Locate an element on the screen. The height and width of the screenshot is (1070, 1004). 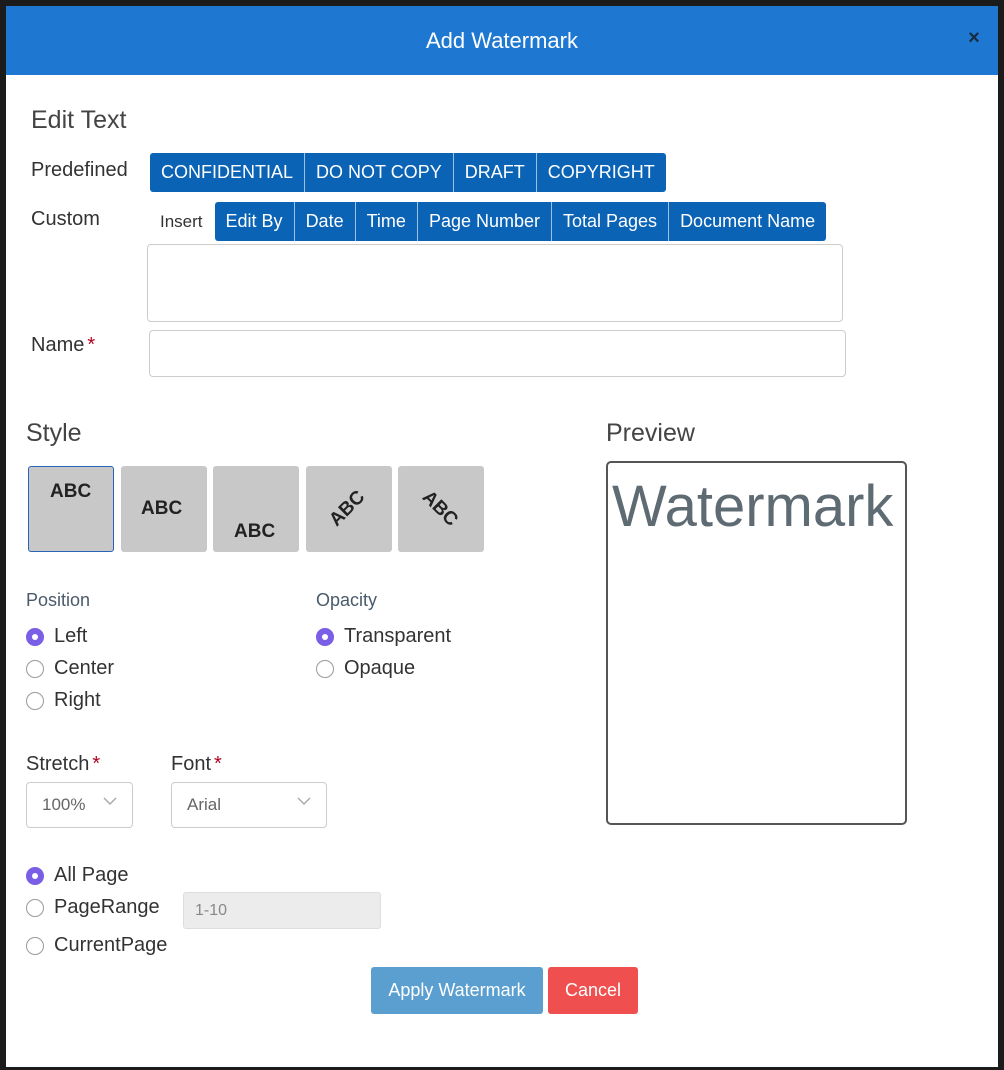
style-top-button: ABC is located at coordinates (71, 509).